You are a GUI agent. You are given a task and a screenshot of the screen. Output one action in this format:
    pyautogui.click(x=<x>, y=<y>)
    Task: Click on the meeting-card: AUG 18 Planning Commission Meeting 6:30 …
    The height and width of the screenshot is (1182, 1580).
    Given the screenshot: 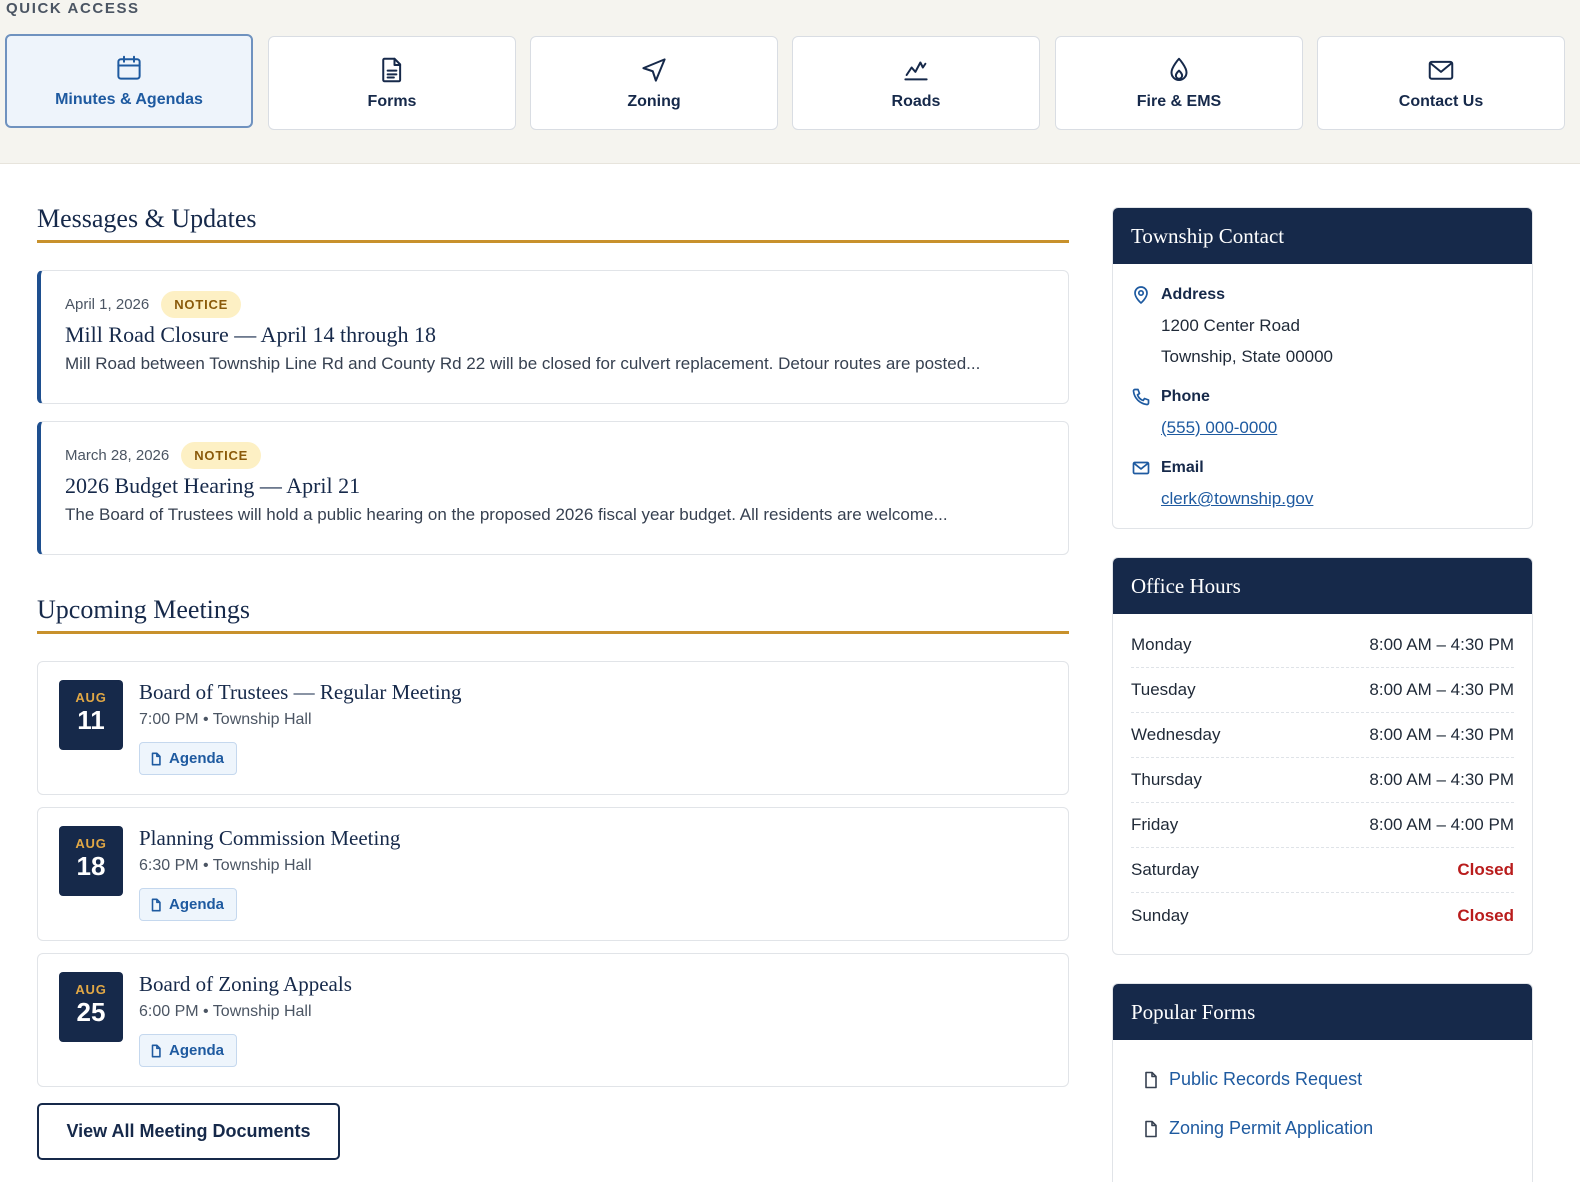 What is the action you would take?
    pyautogui.click(x=553, y=874)
    